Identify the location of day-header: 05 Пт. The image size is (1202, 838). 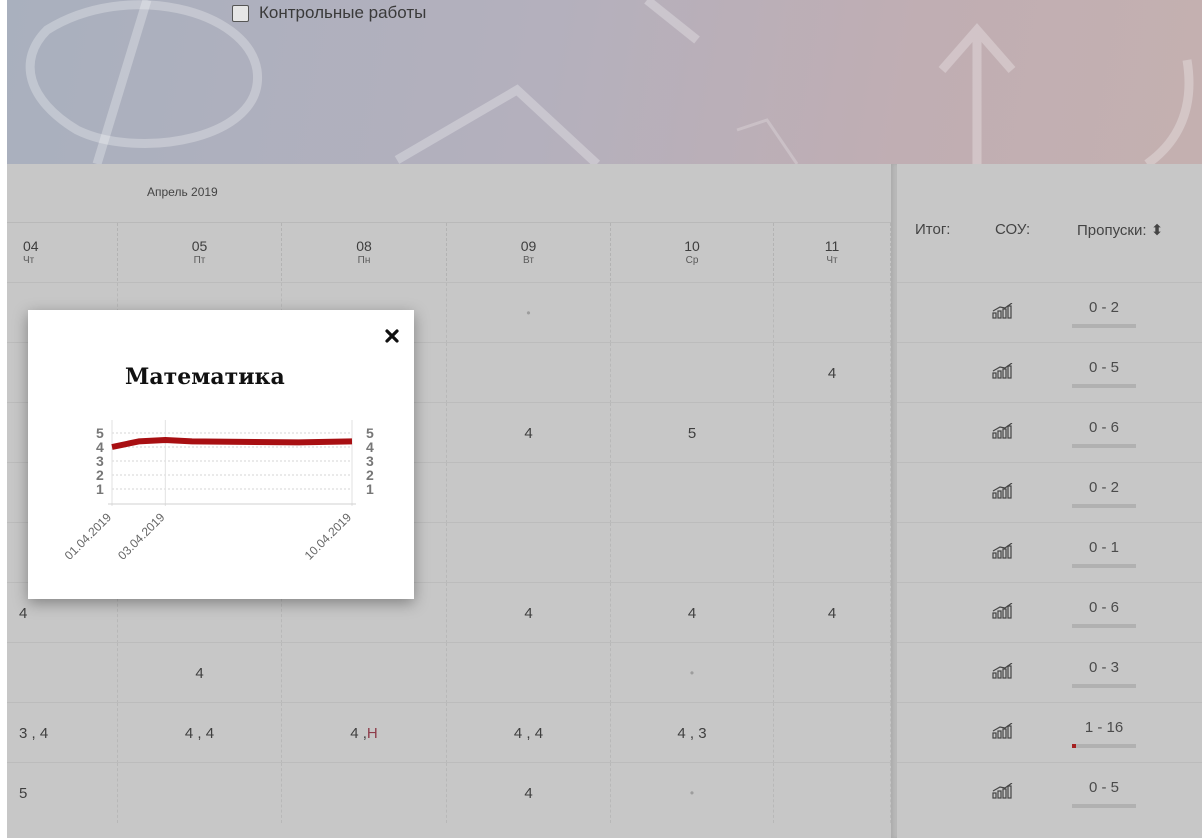
(200, 252).